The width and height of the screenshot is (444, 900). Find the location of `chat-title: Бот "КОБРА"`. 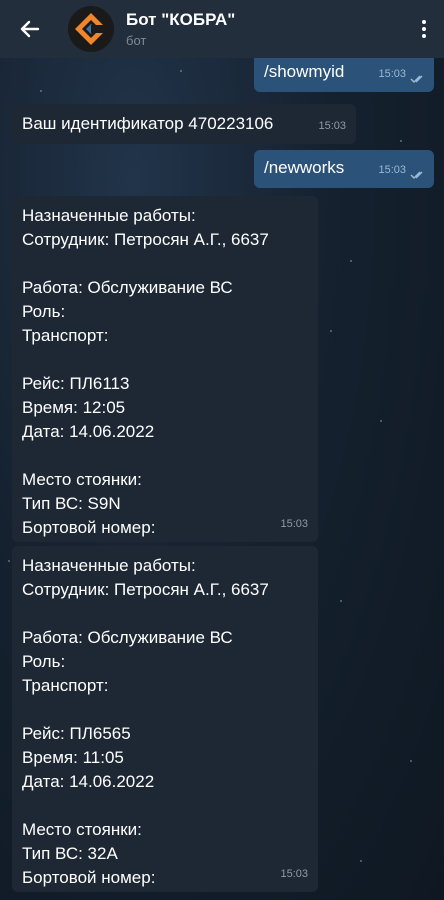

chat-title: Бот "КОБРА" is located at coordinates (181, 19).